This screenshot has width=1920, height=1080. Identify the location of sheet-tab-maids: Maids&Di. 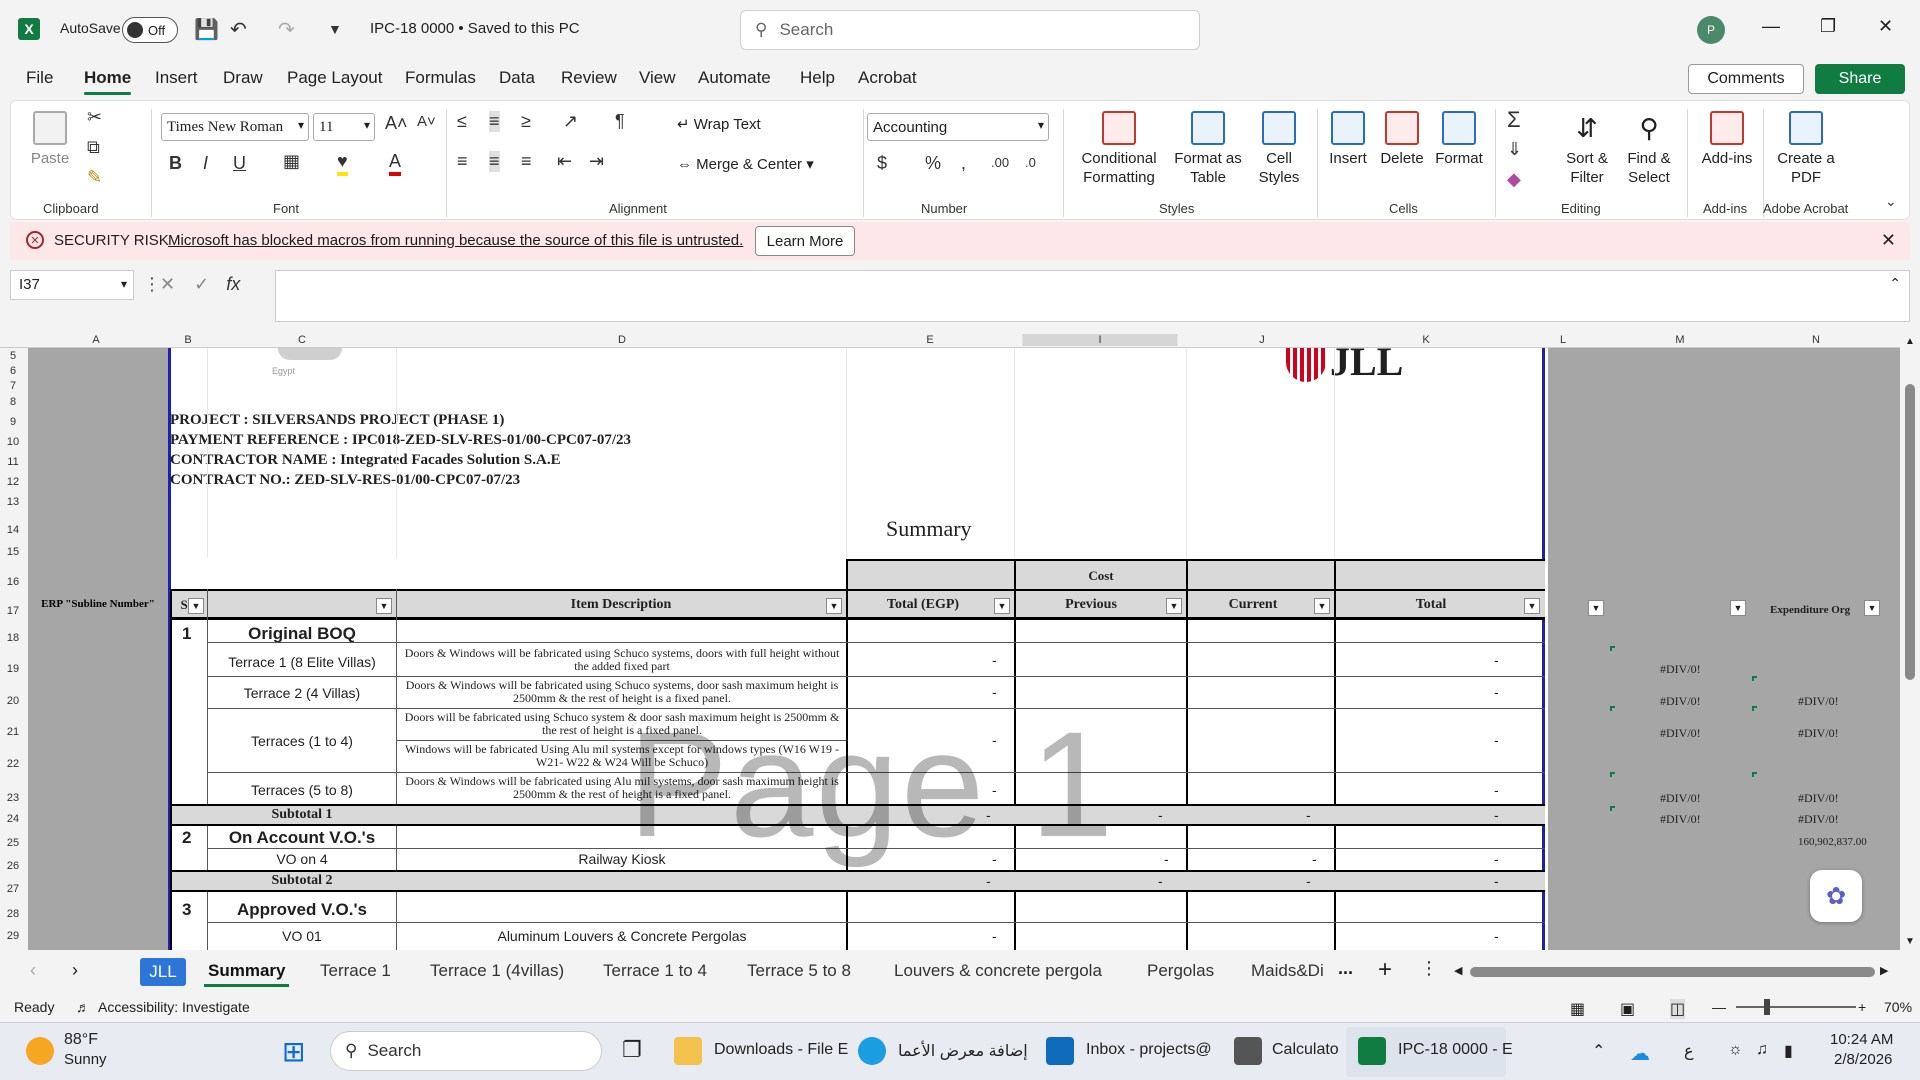
(1289, 971).